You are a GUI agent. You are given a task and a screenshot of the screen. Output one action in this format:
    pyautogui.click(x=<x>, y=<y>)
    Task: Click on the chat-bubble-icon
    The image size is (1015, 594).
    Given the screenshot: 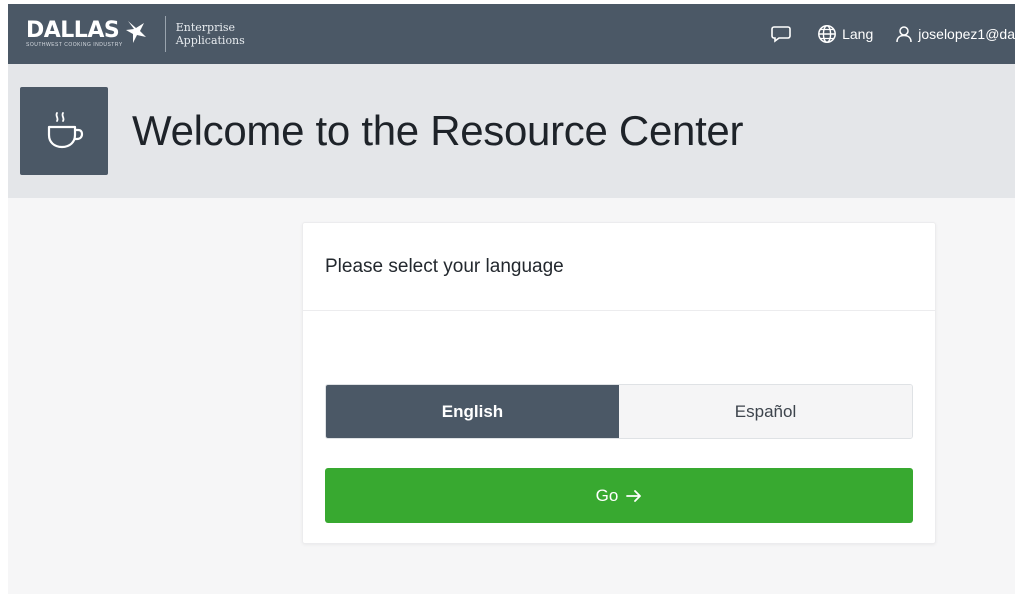 What is the action you would take?
    pyautogui.click(x=781, y=34)
    